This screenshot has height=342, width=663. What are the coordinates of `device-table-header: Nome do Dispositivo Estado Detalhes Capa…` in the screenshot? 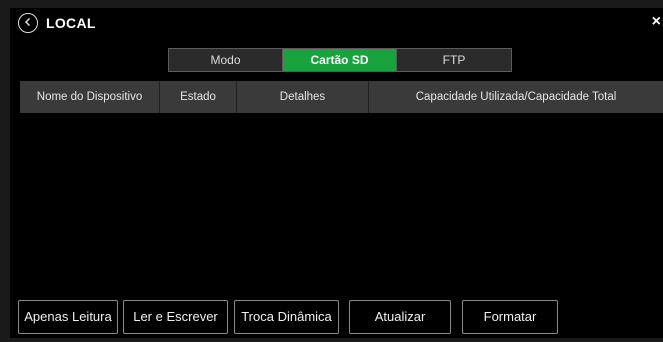 It's located at (341, 97).